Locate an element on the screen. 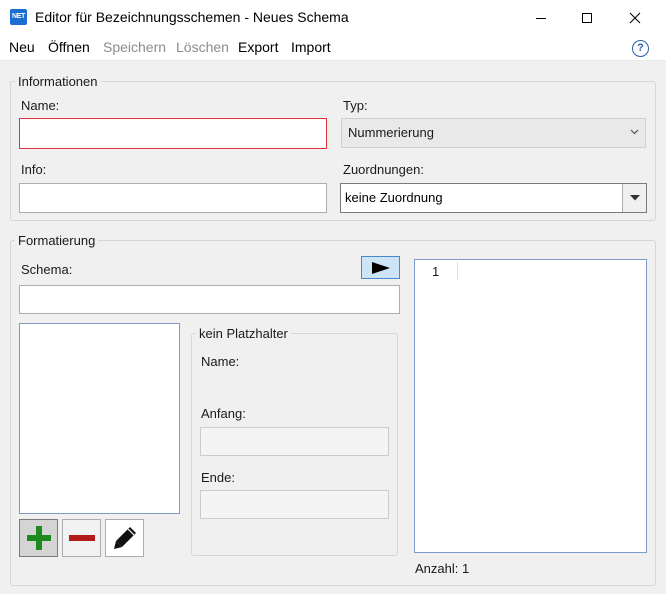 The width and height of the screenshot is (666, 594). play-icon is located at coordinates (380, 267).